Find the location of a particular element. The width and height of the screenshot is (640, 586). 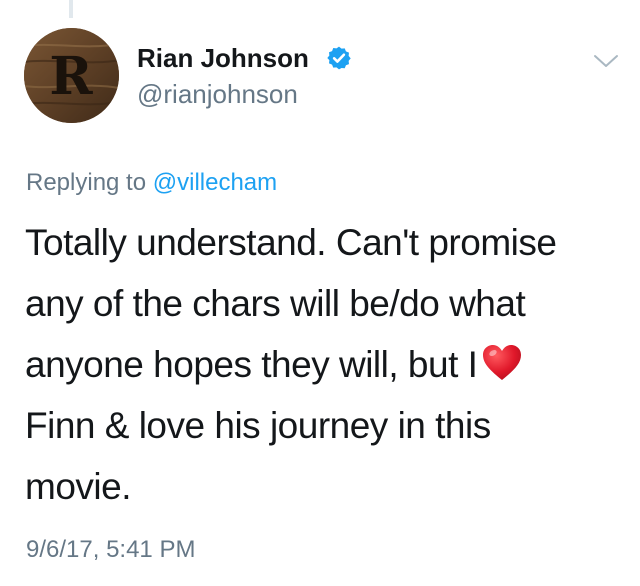

author-handle: @rianjohnson is located at coordinates (217, 94).